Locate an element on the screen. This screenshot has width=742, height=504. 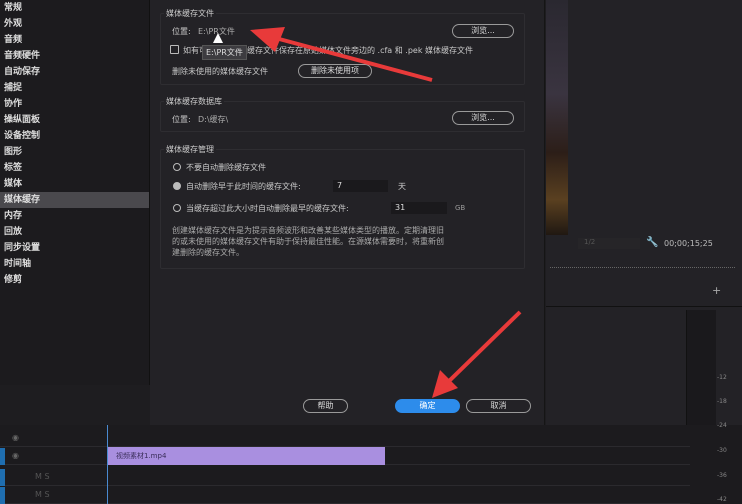
arrow-to-ok is located at coordinates (482, 348).